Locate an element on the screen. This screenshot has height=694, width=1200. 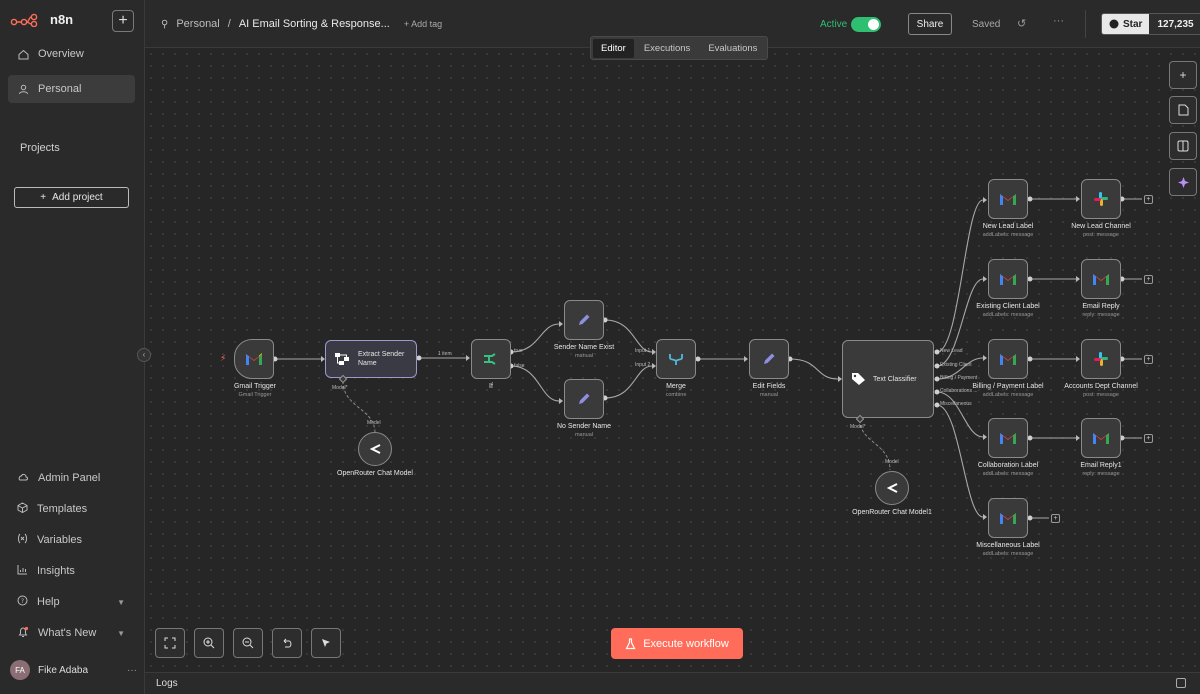
sidebar-item-templates: Templates is located at coordinates (71, 509).